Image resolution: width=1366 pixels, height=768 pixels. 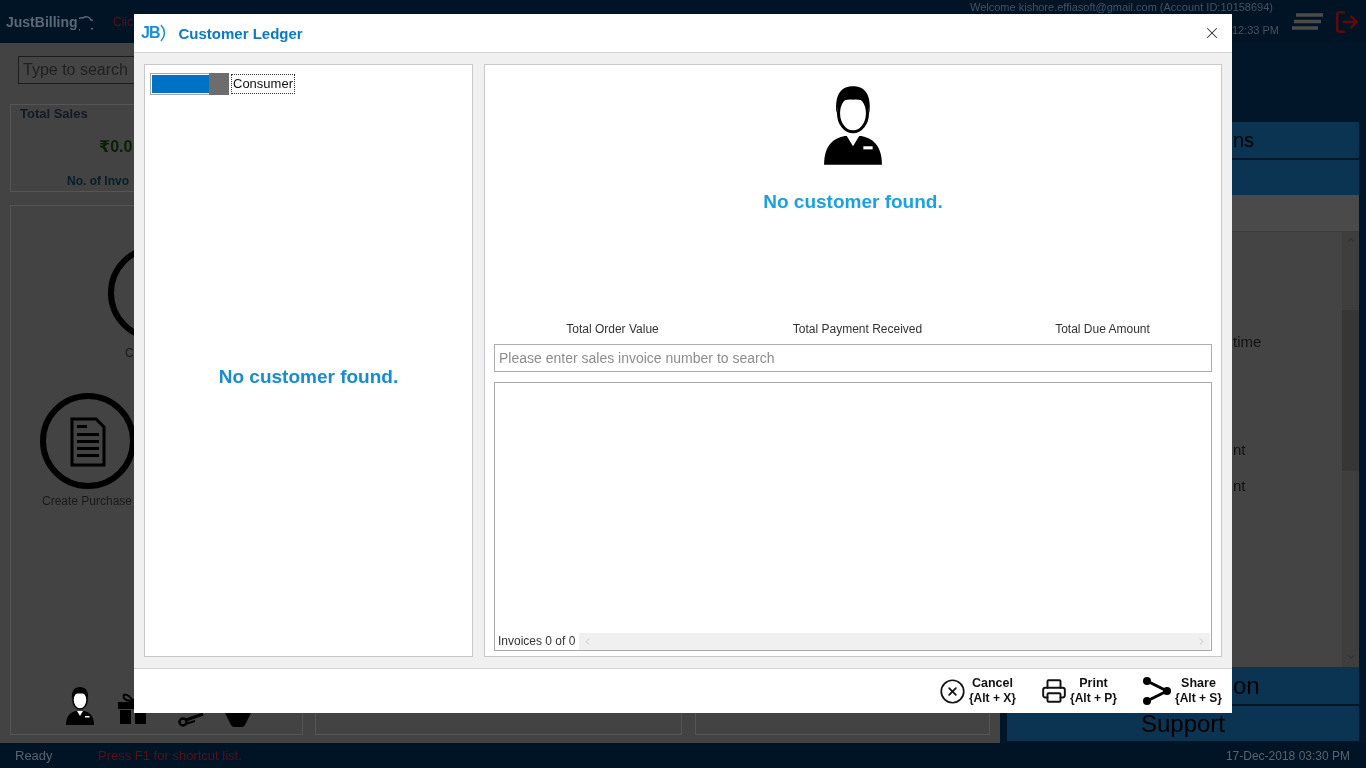 What do you see at coordinates (80, 704) in the screenshot?
I see `person-icon` at bounding box center [80, 704].